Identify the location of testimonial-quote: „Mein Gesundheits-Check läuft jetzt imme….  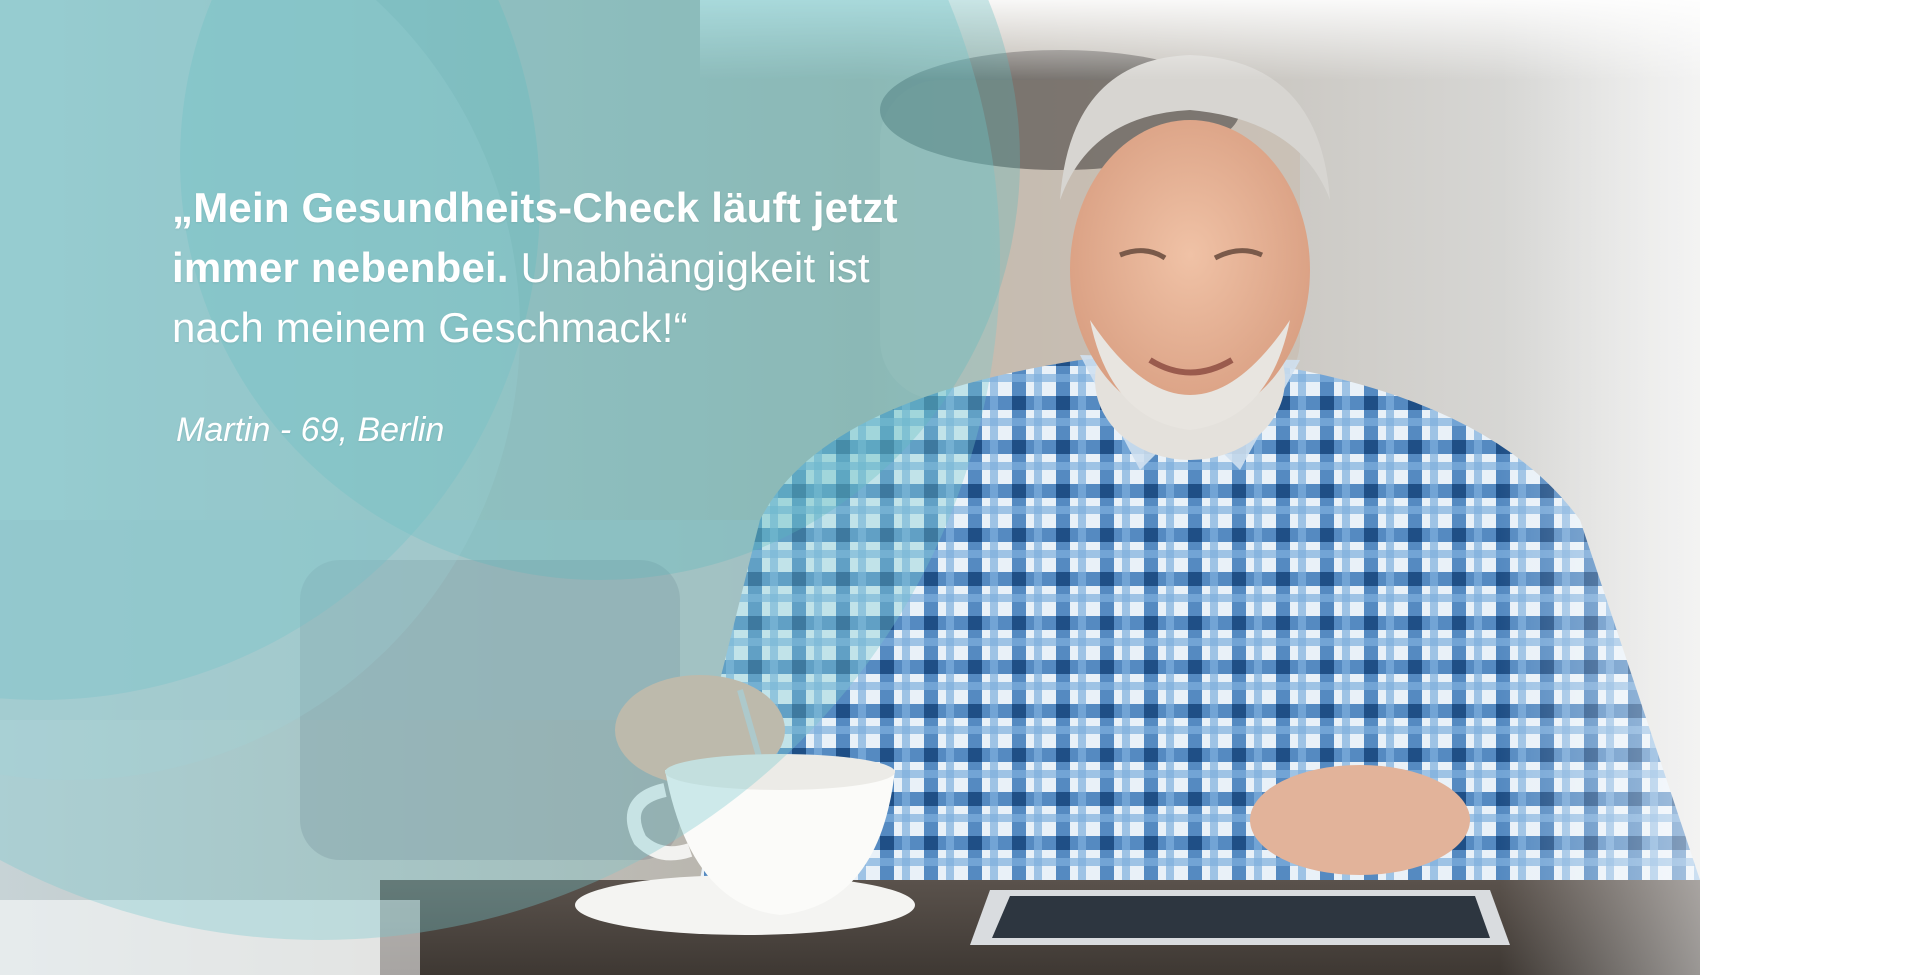
(572, 268).